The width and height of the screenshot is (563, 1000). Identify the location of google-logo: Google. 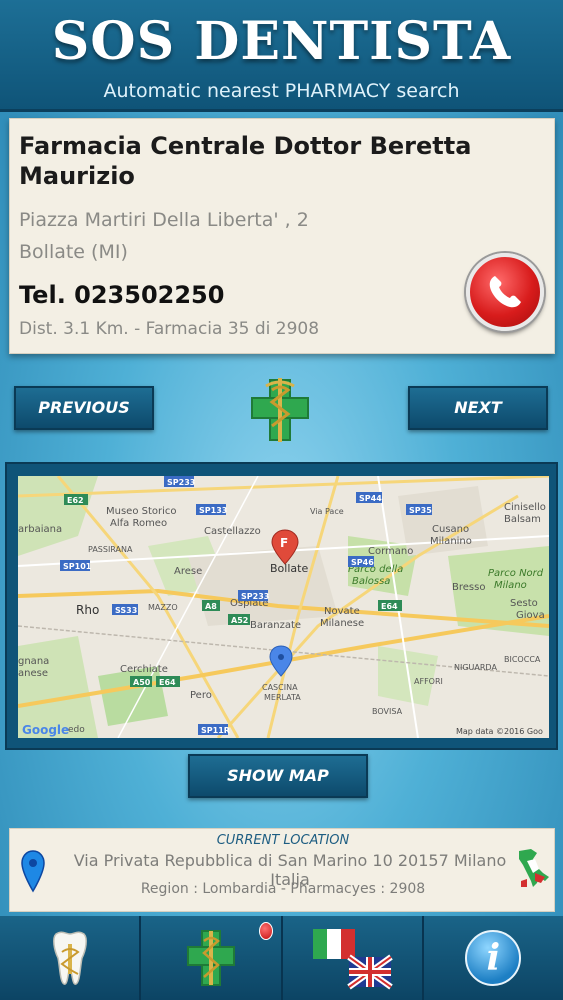
(45, 730).